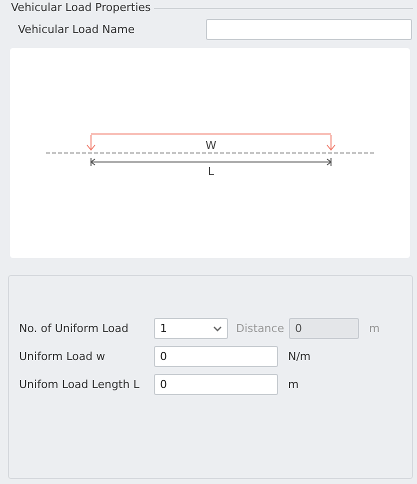 Image resolution: width=417 pixels, height=484 pixels. What do you see at coordinates (62, 356) in the screenshot?
I see `field-label: Uniform Load w` at bounding box center [62, 356].